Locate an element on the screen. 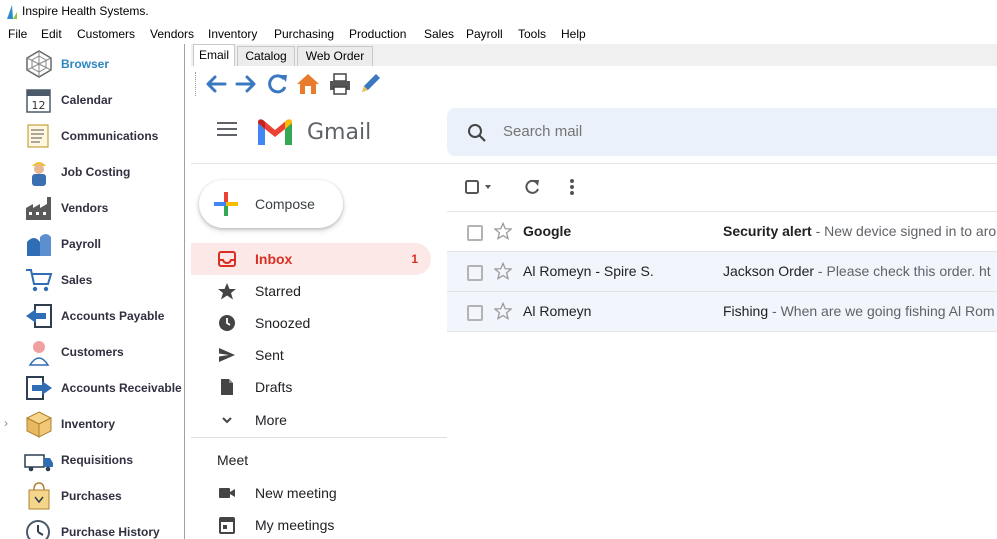 The width and height of the screenshot is (997, 539). sidebar-item-label: Payroll is located at coordinates (81, 244).